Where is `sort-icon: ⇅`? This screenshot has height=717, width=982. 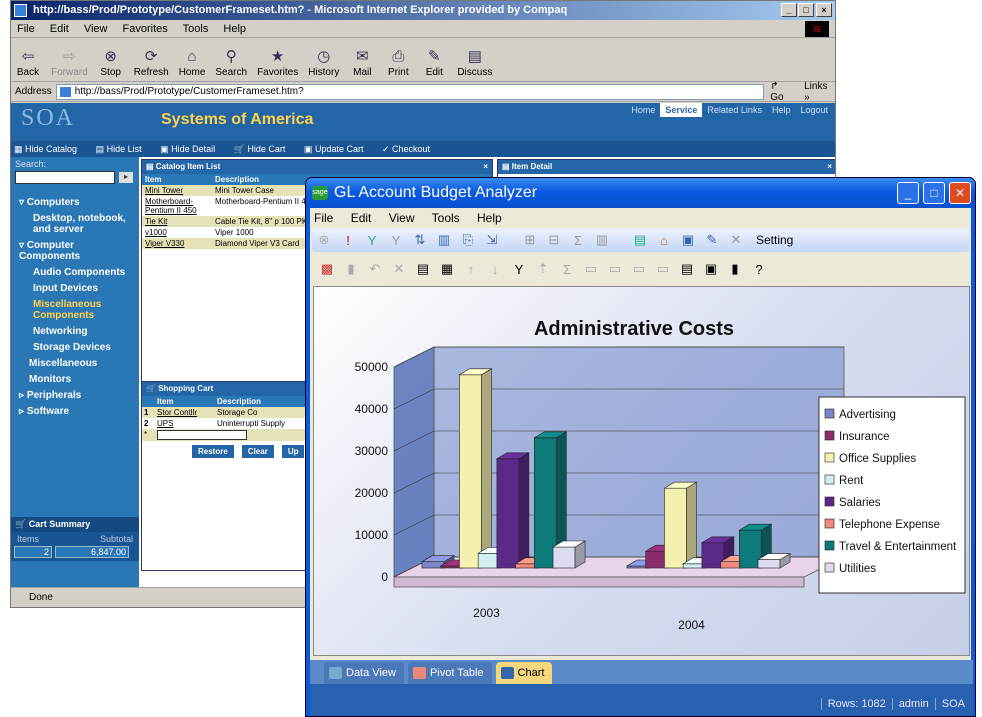
sort-icon: ⇅ is located at coordinates (420, 240).